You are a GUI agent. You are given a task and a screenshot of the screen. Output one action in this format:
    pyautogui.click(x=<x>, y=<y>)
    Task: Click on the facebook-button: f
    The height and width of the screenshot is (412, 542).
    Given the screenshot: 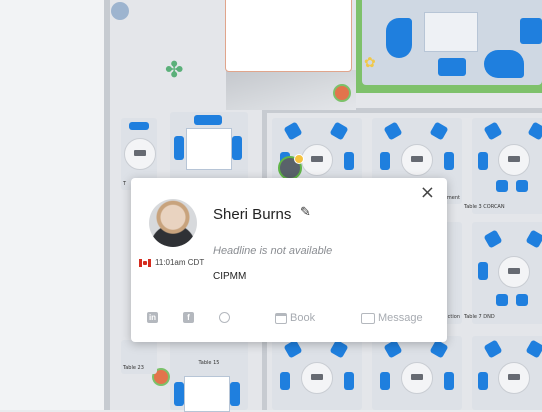 What is the action you would take?
    pyautogui.click(x=188, y=317)
    